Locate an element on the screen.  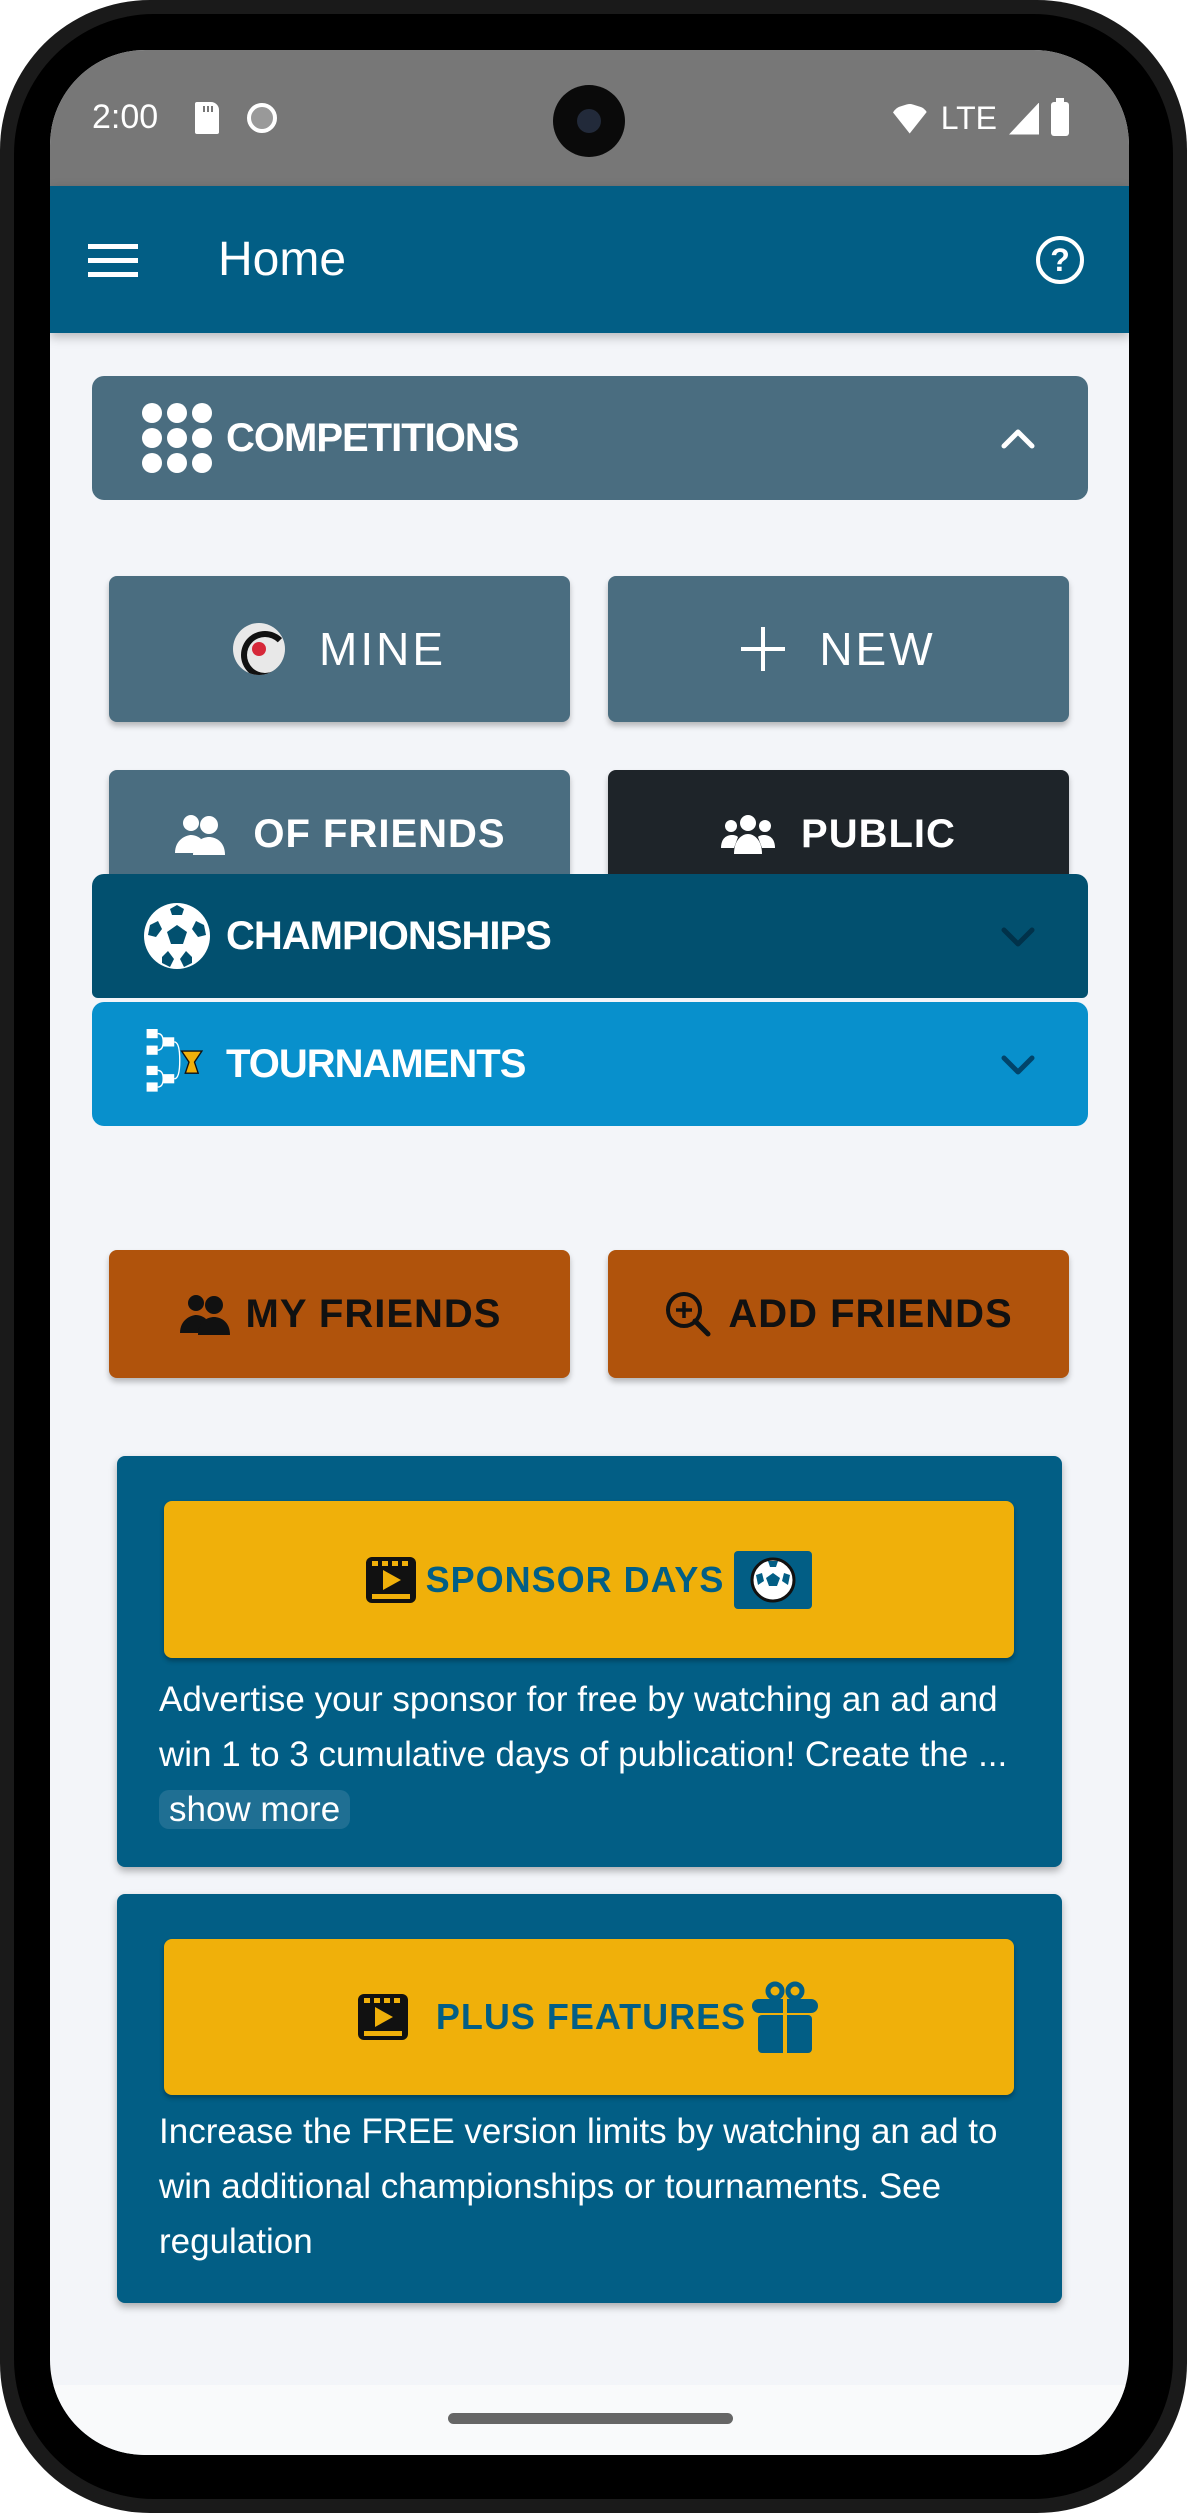
show-more-button: show more is located at coordinates (255, 1809).